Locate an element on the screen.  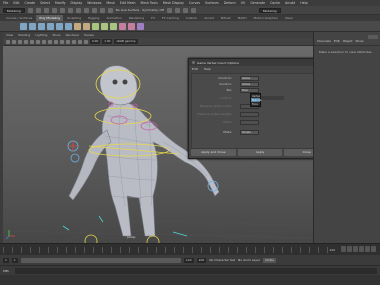
render-settings-icon is located at coordinates (185, 10).